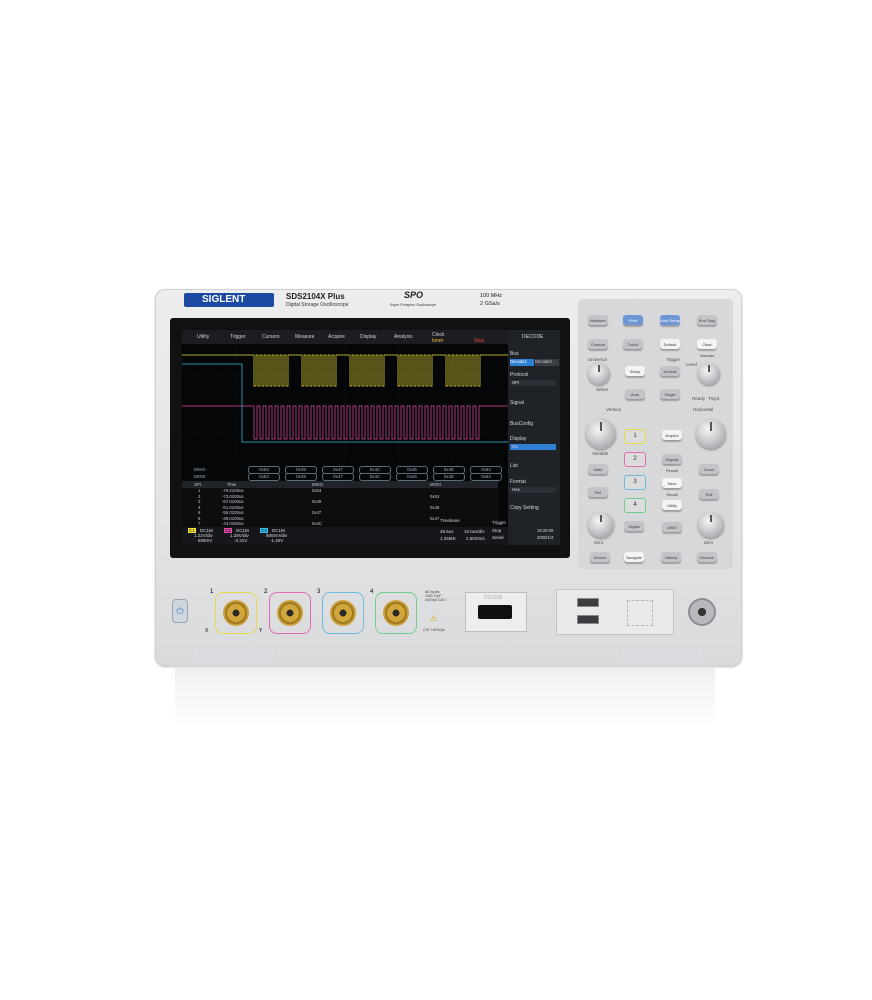  What do you see at coordinates (711, 434) in the screenshot?
I see `horizontal-scale-knob` at bounding box center [711, 434].